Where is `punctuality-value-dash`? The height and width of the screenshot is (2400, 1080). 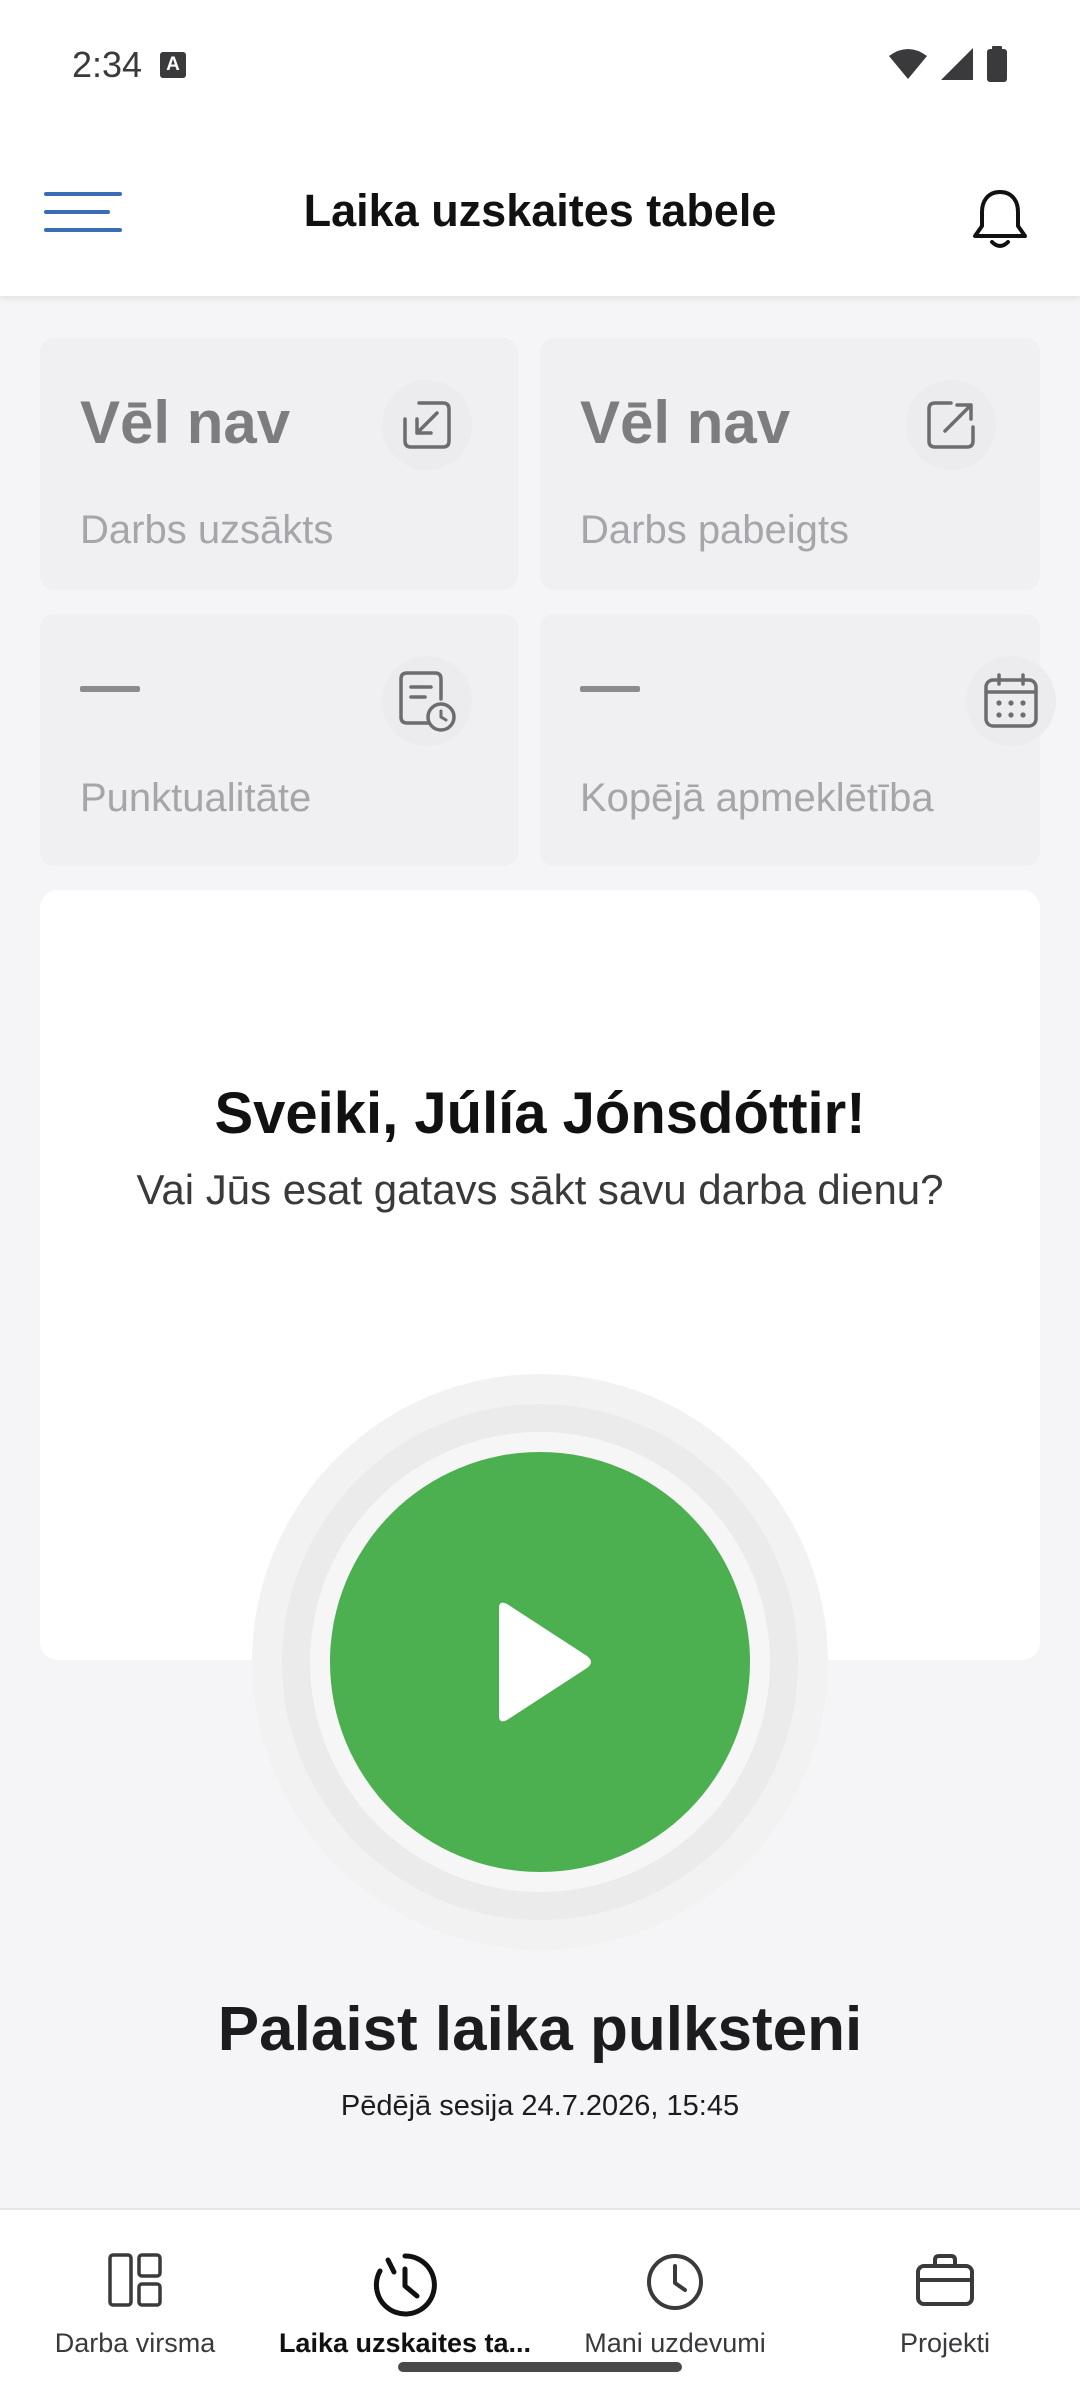 punctuality-value-dash is located at coordinates (110, 689).